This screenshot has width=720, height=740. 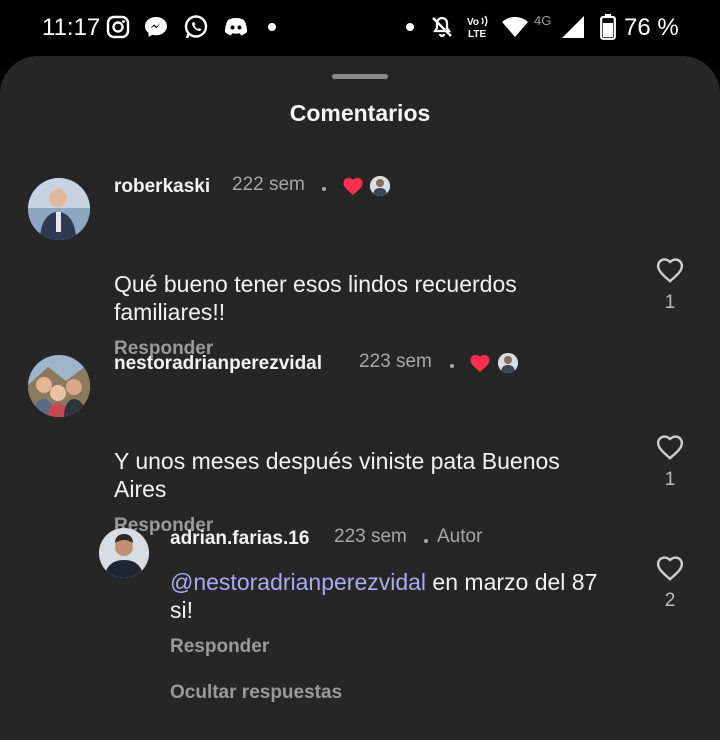 What do you see at coordinates (118, 27) in the screenshot?
I see `instagram-icon` at bounding box center [118, 27].